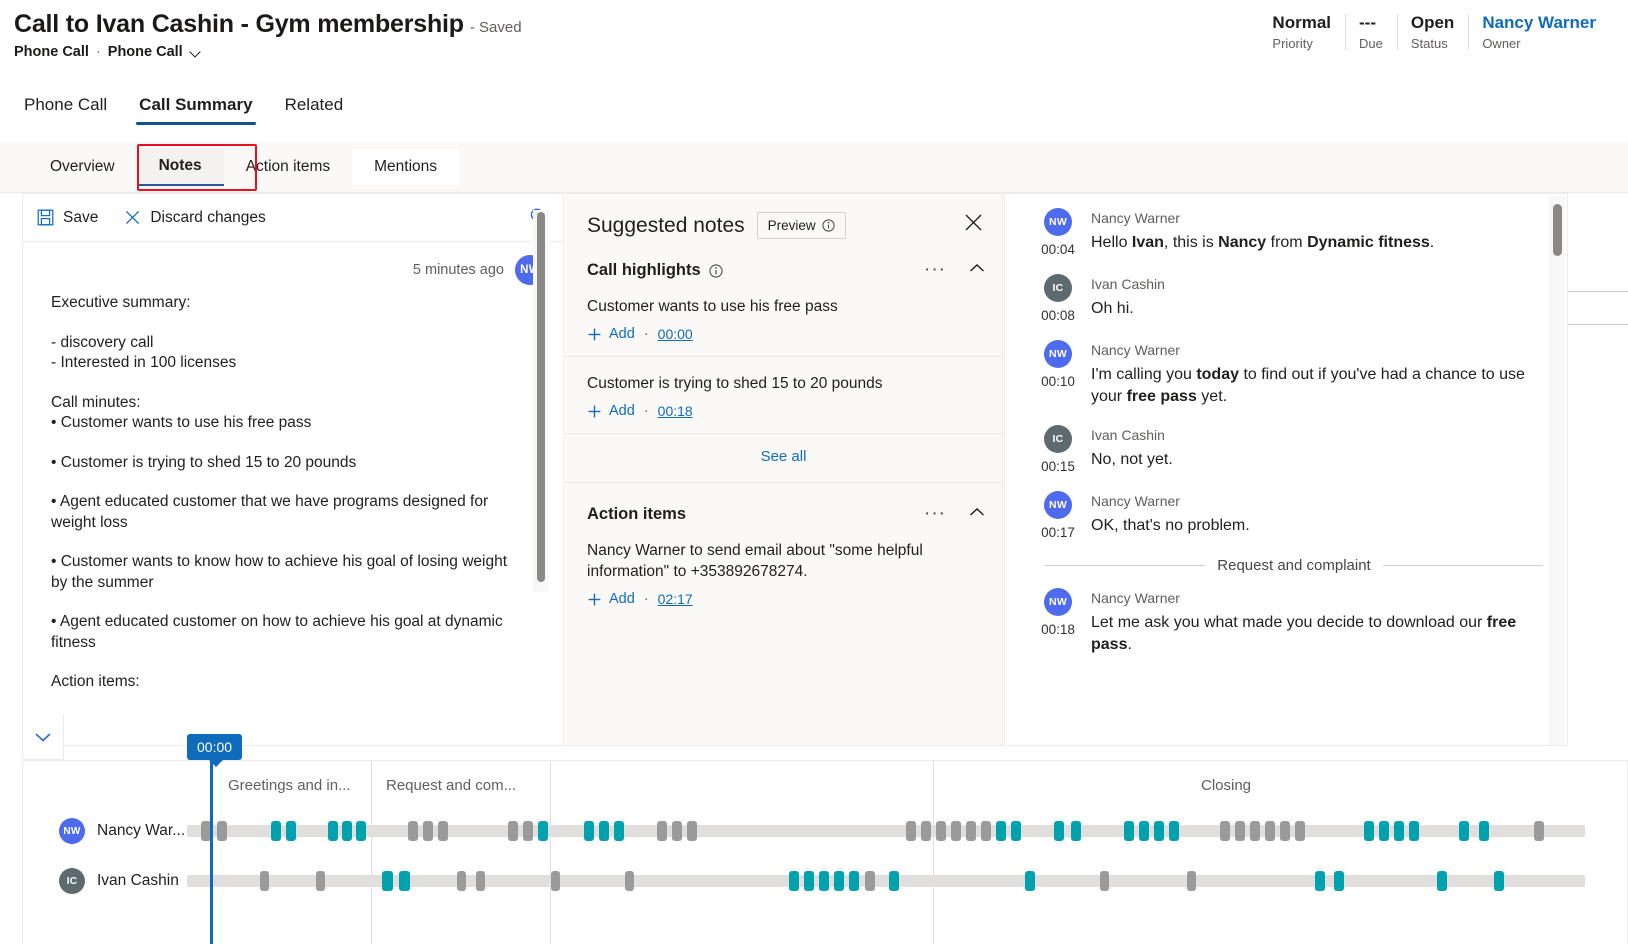  I want to click on info-icon, so click(716, 270).